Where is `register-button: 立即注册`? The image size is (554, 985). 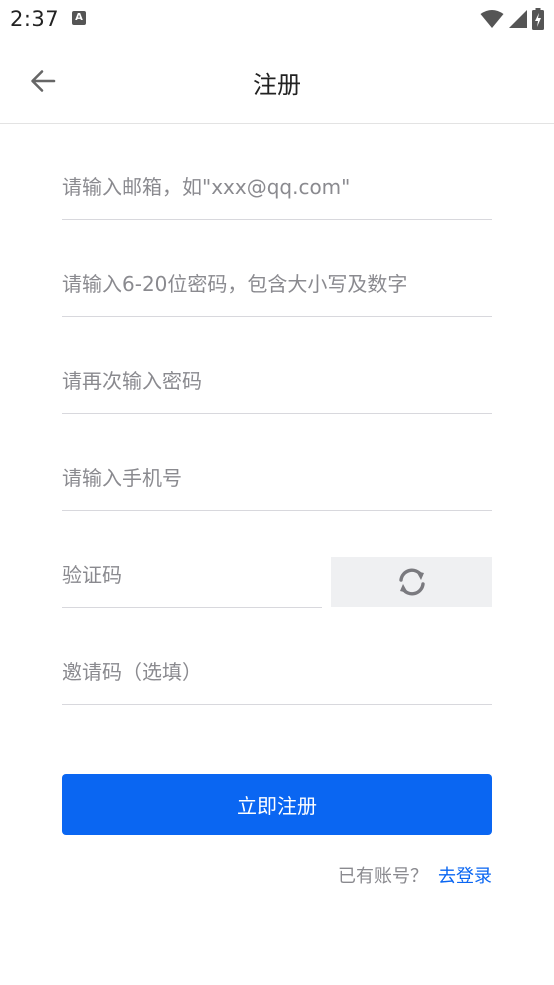 register-button: 立即注册 is located at coordinates (277, 804).